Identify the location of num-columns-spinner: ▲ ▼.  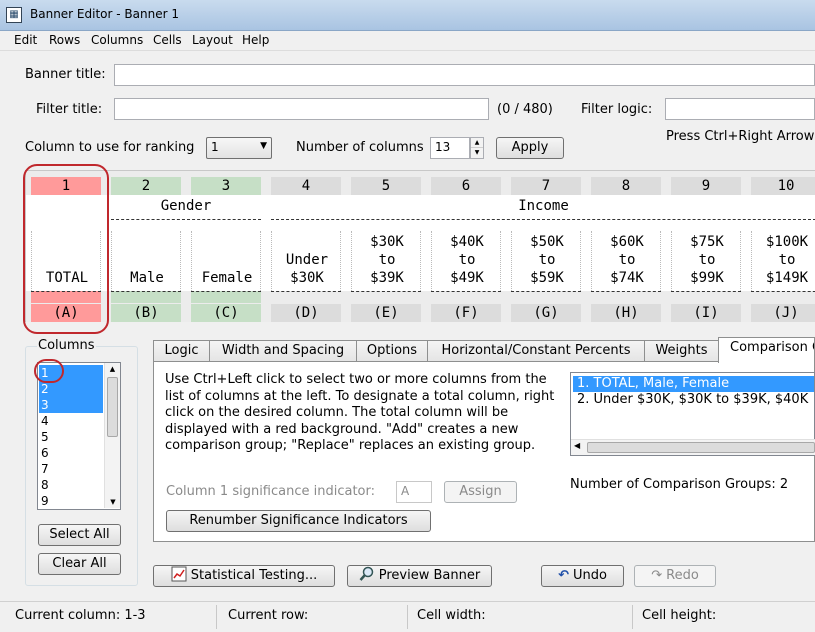
(477, 148).